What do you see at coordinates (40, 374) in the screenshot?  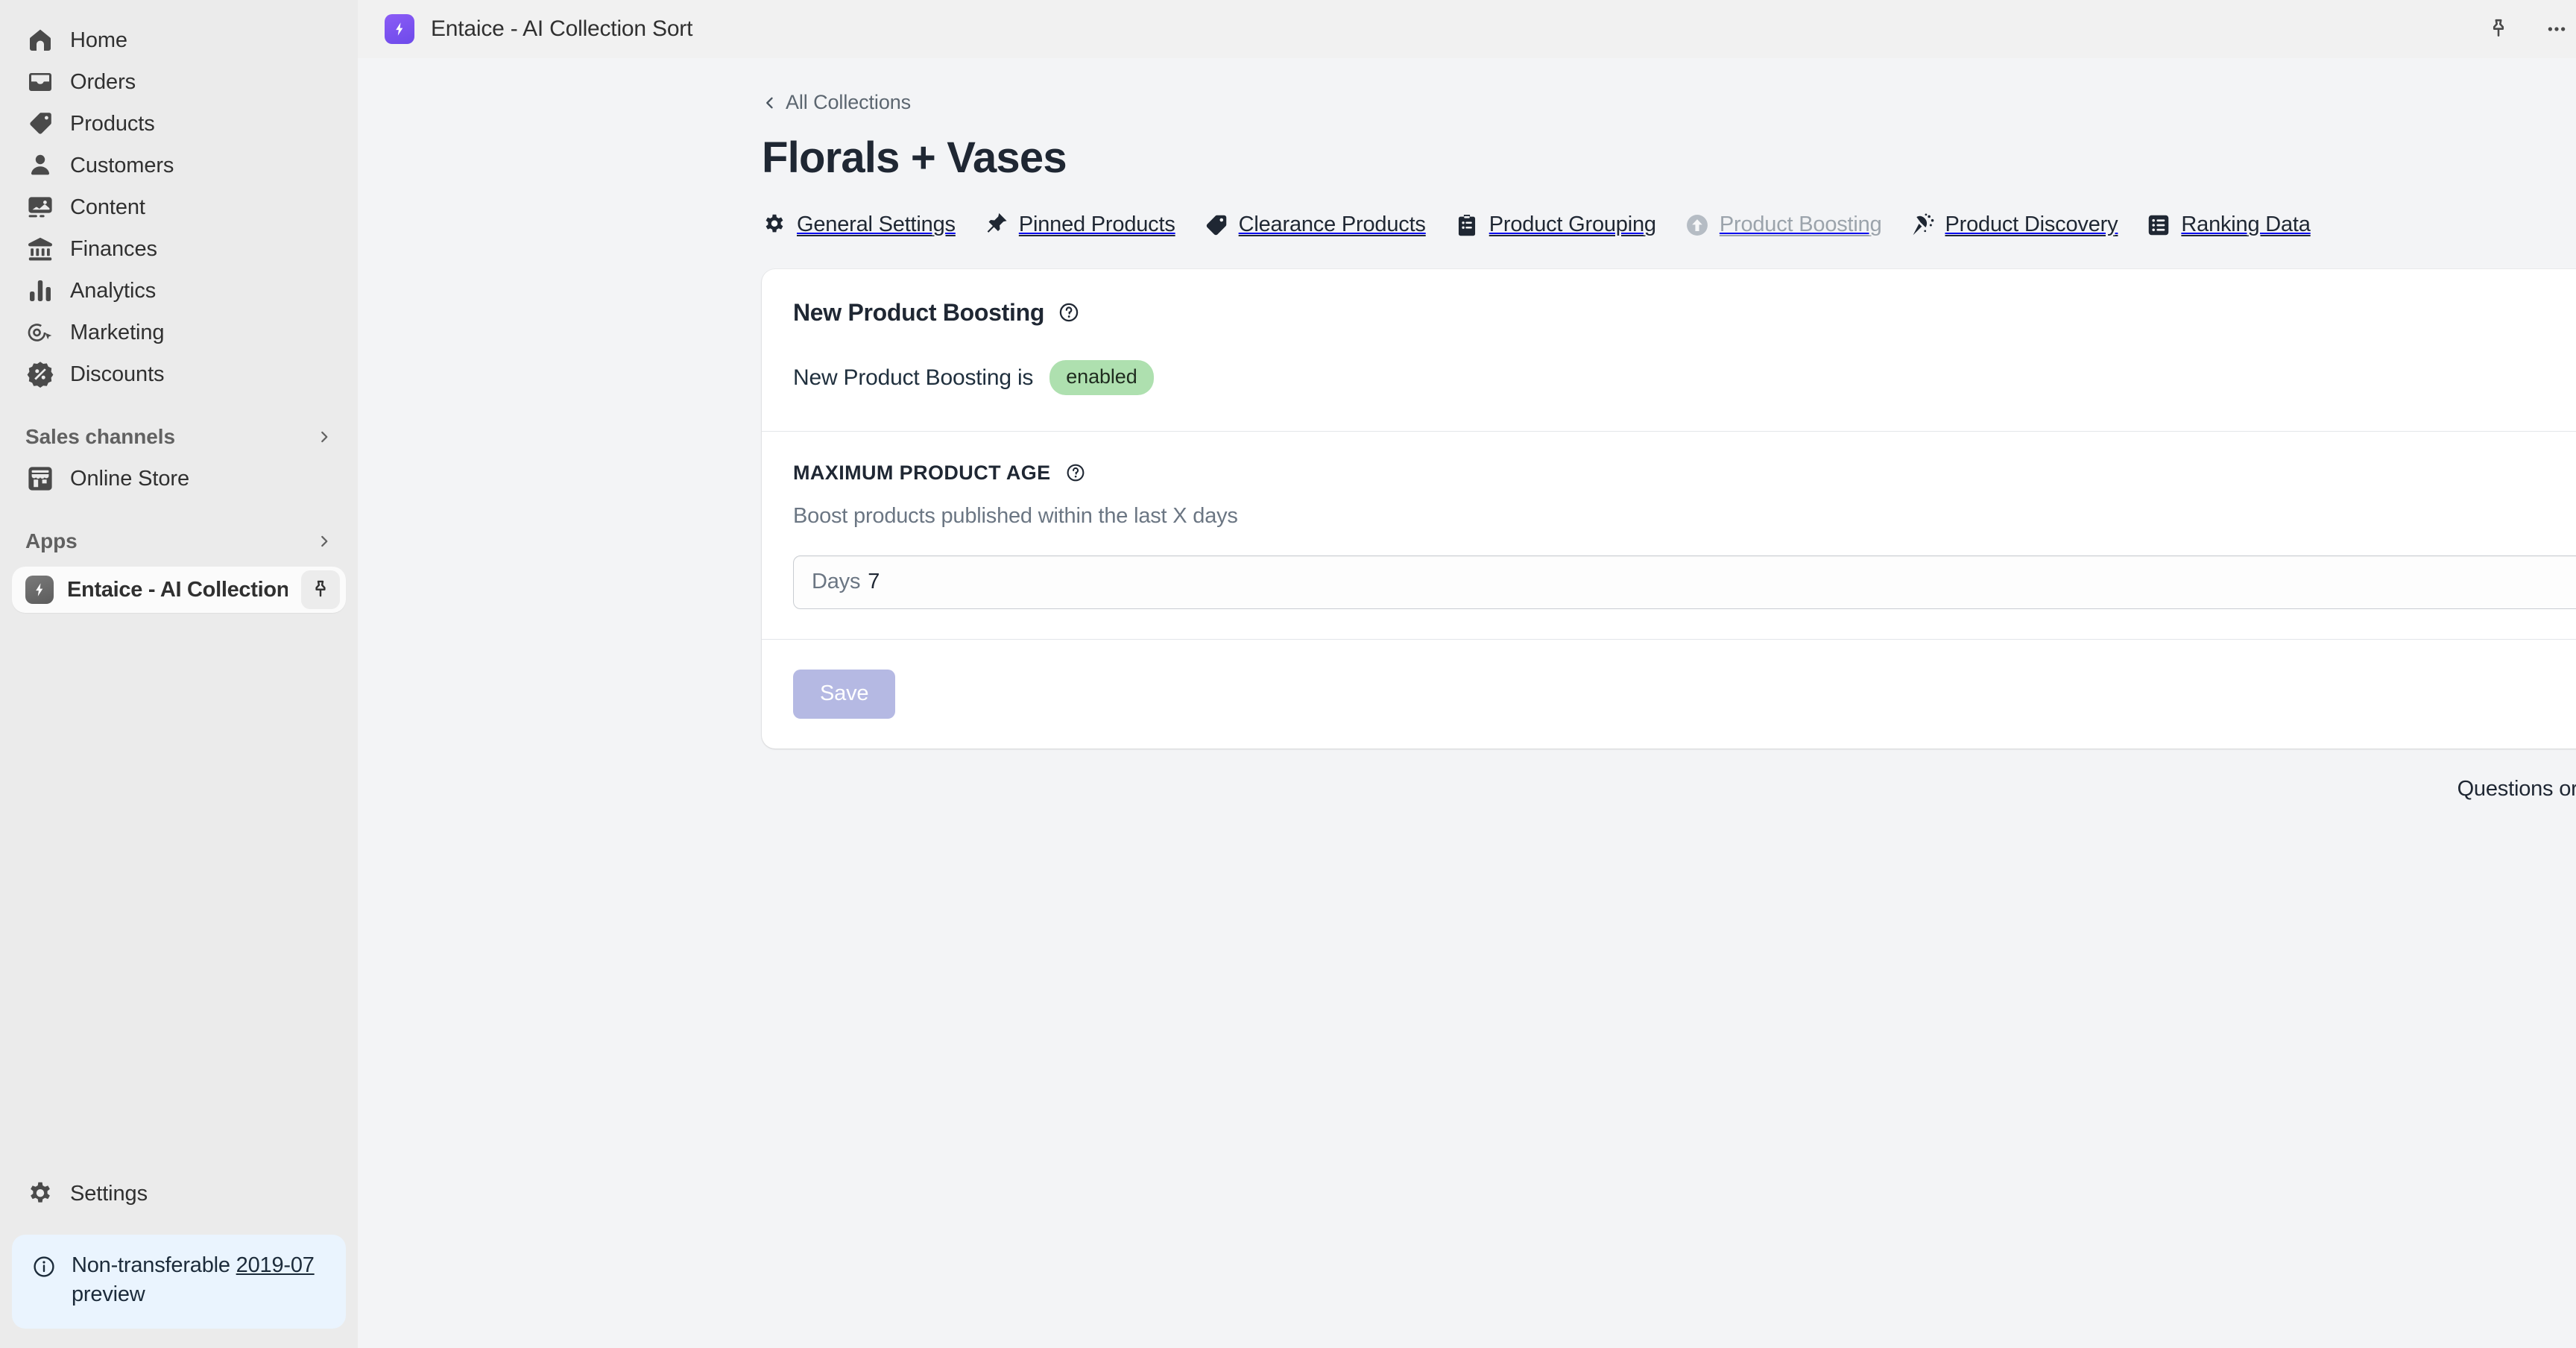 I see `discounts-badge-icon` at bounding box center [40, 374].